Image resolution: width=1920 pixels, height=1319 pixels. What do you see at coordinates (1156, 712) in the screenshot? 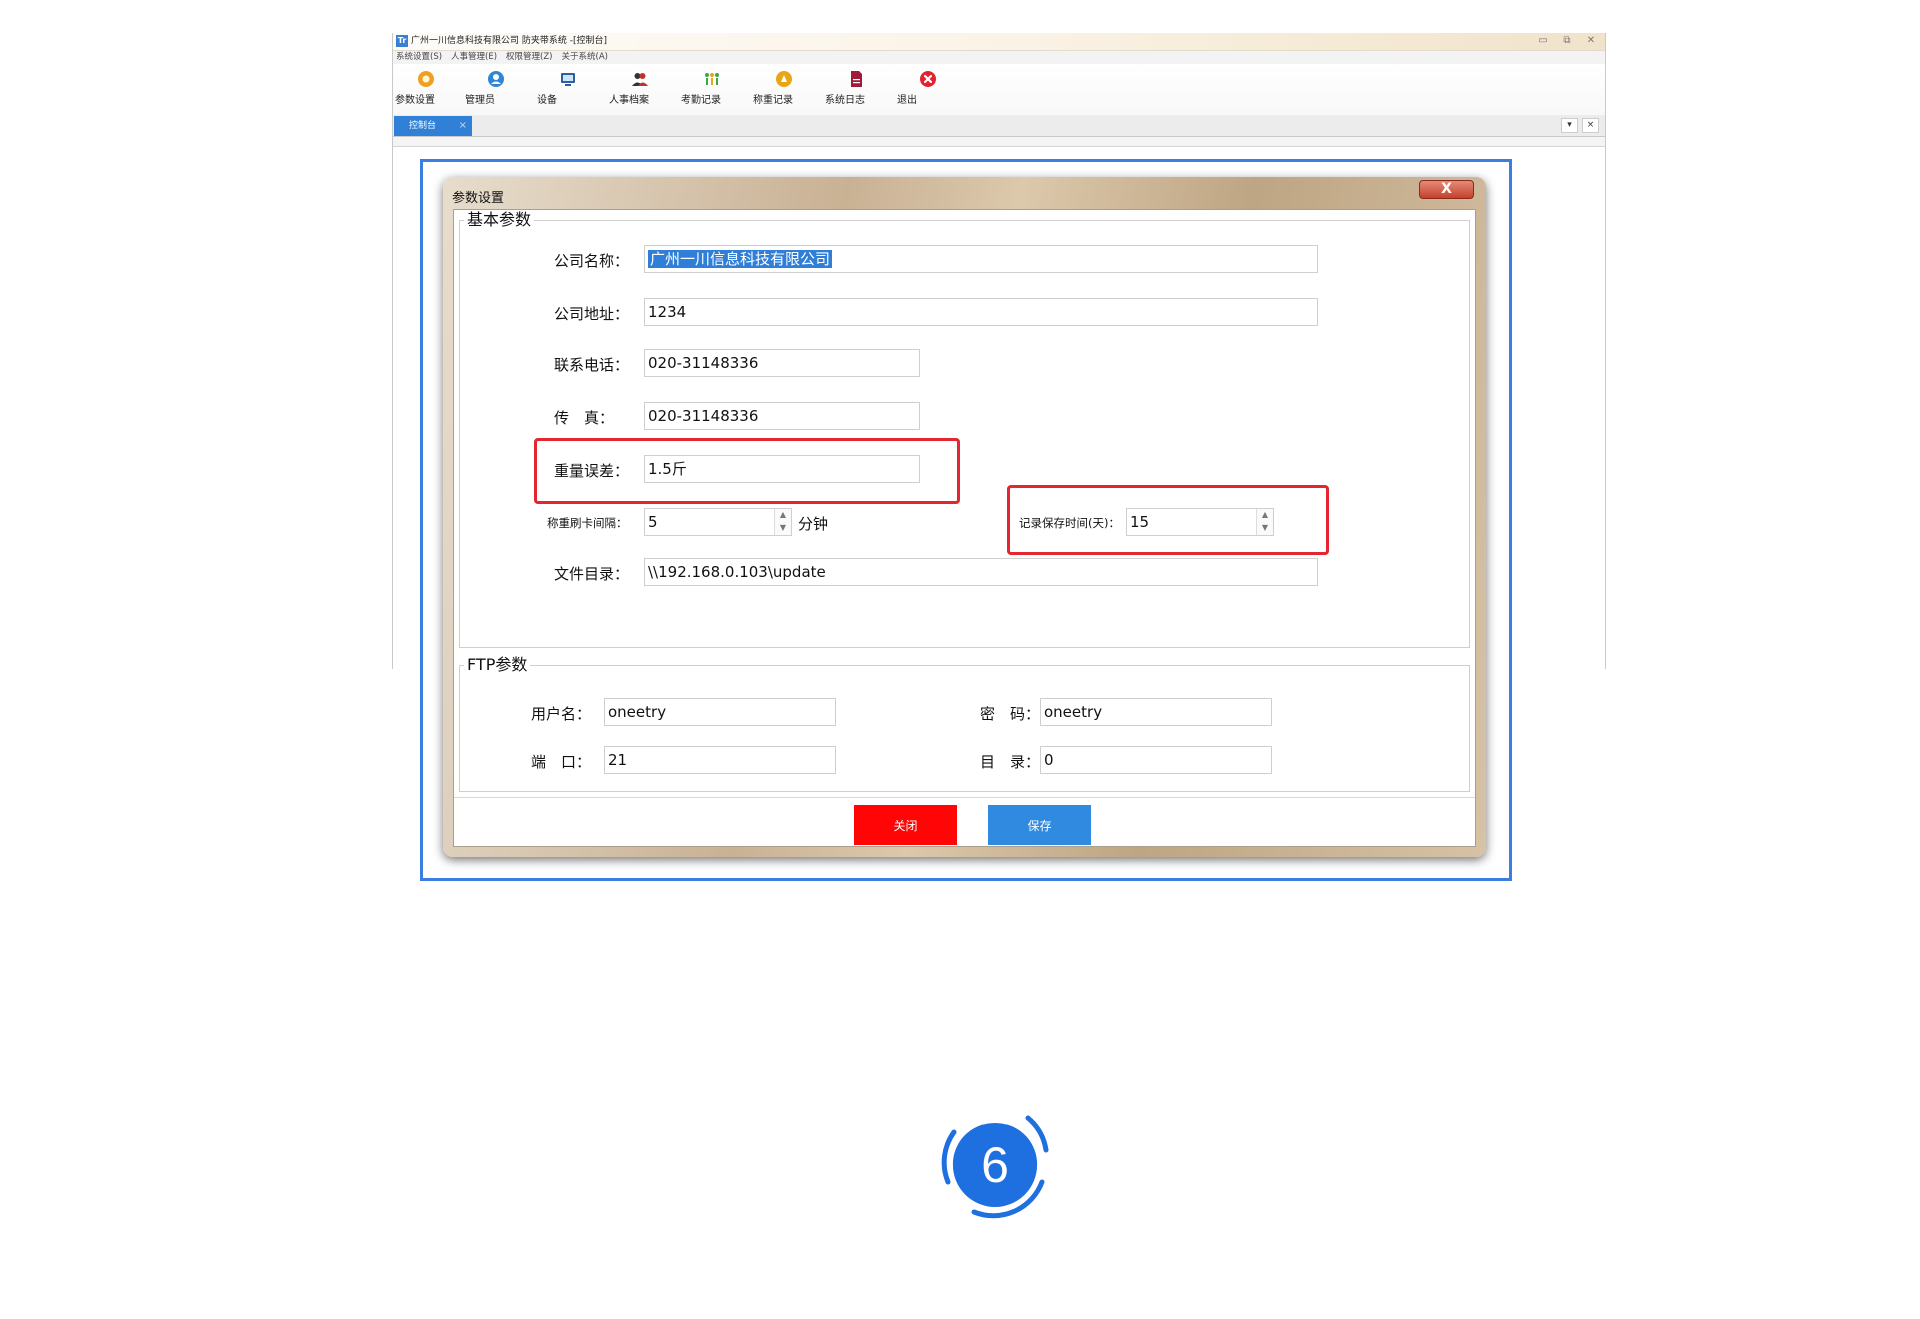
I see `ftp-password-field: oneetry` at bounding box center [1156, 712].